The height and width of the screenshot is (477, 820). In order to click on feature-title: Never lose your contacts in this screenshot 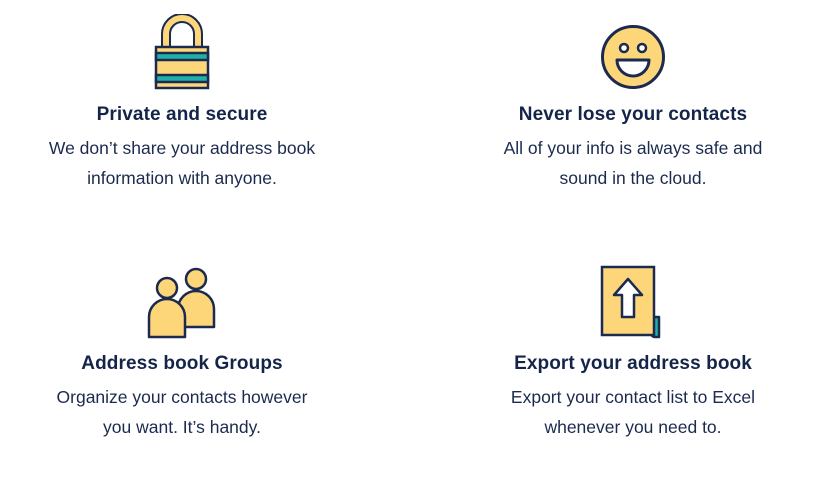, I will do `click(633, 114)`.